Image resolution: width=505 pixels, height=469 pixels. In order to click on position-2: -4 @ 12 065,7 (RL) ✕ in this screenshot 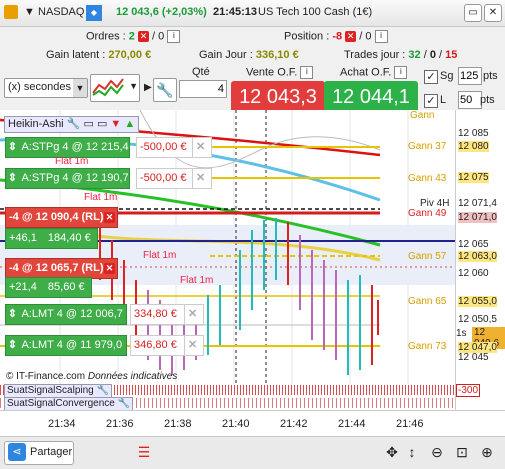, I will do `click(61, 268)`.